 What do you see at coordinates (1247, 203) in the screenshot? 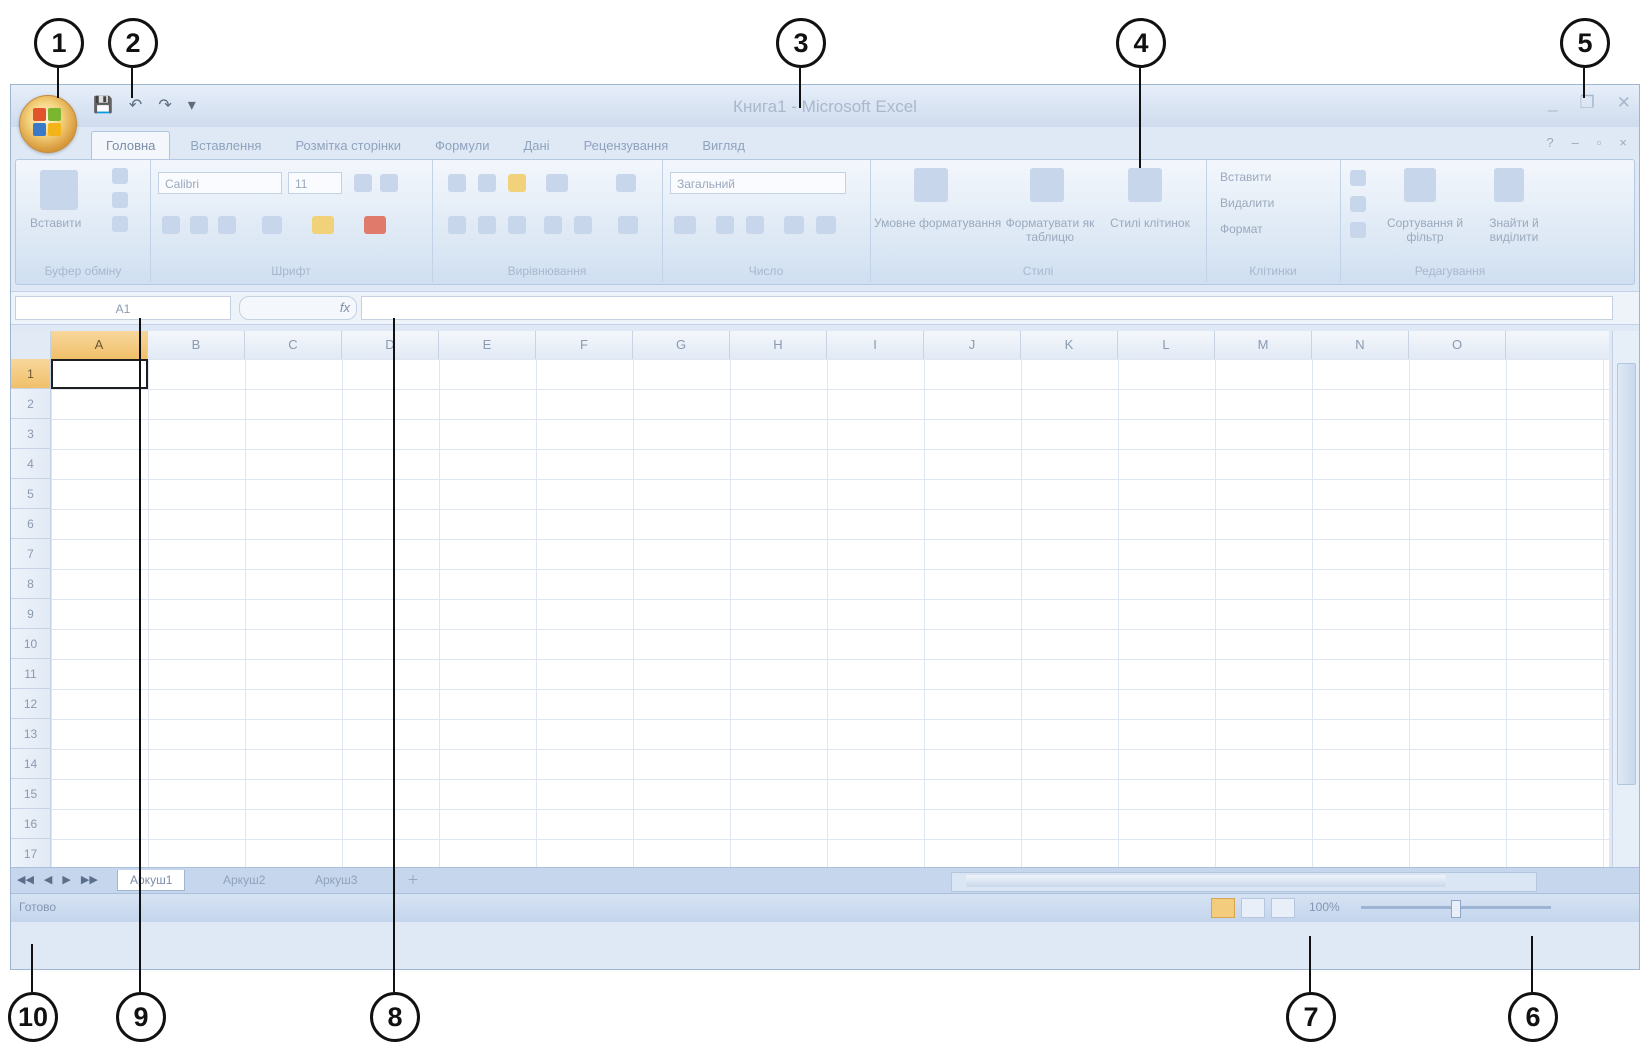
I see `delete-cells-button: Видалити` at bounding box center [1247, 203].